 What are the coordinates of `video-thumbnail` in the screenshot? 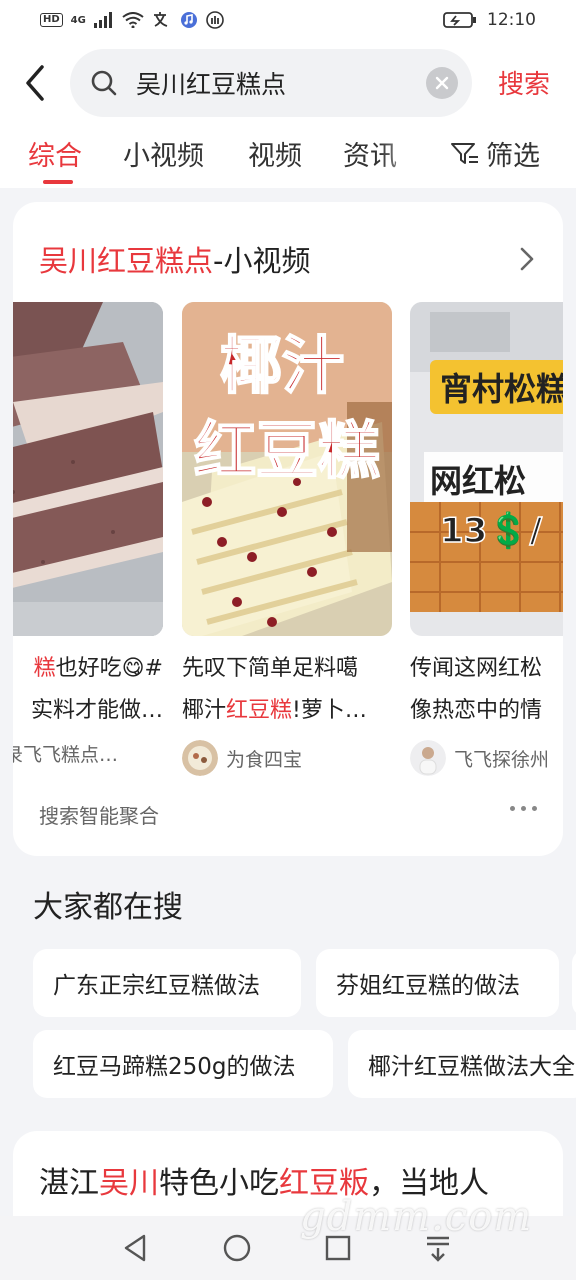 It's located at (88, 469).